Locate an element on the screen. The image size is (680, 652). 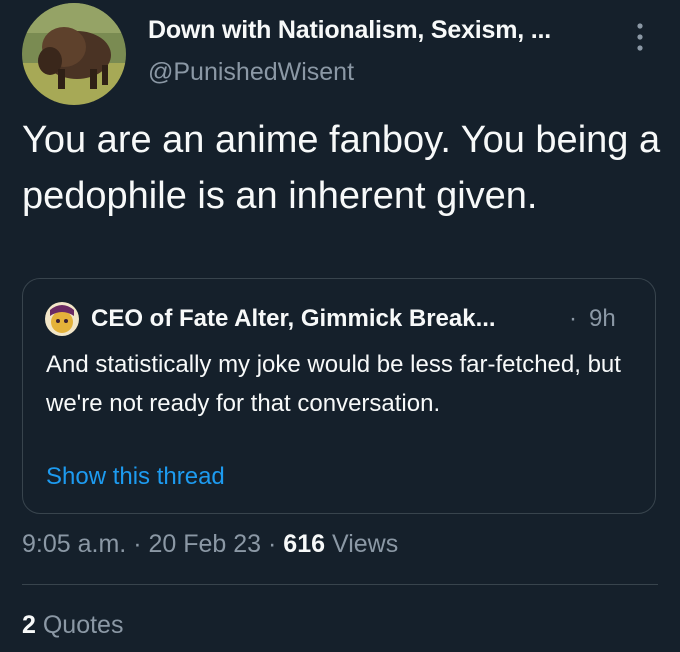
quotes-count: 2 is located at coordinates (29, 625).